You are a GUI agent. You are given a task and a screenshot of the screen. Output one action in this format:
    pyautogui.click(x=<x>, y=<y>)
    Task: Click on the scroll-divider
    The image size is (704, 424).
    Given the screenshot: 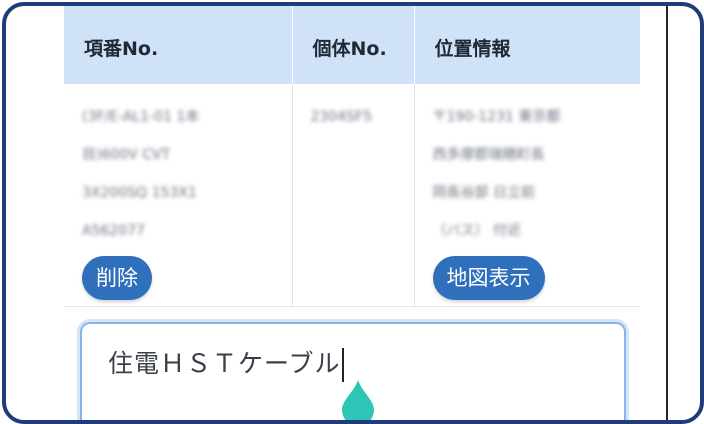 What is the action you would take?
    pyautogui.click(x=667, y=213)
    